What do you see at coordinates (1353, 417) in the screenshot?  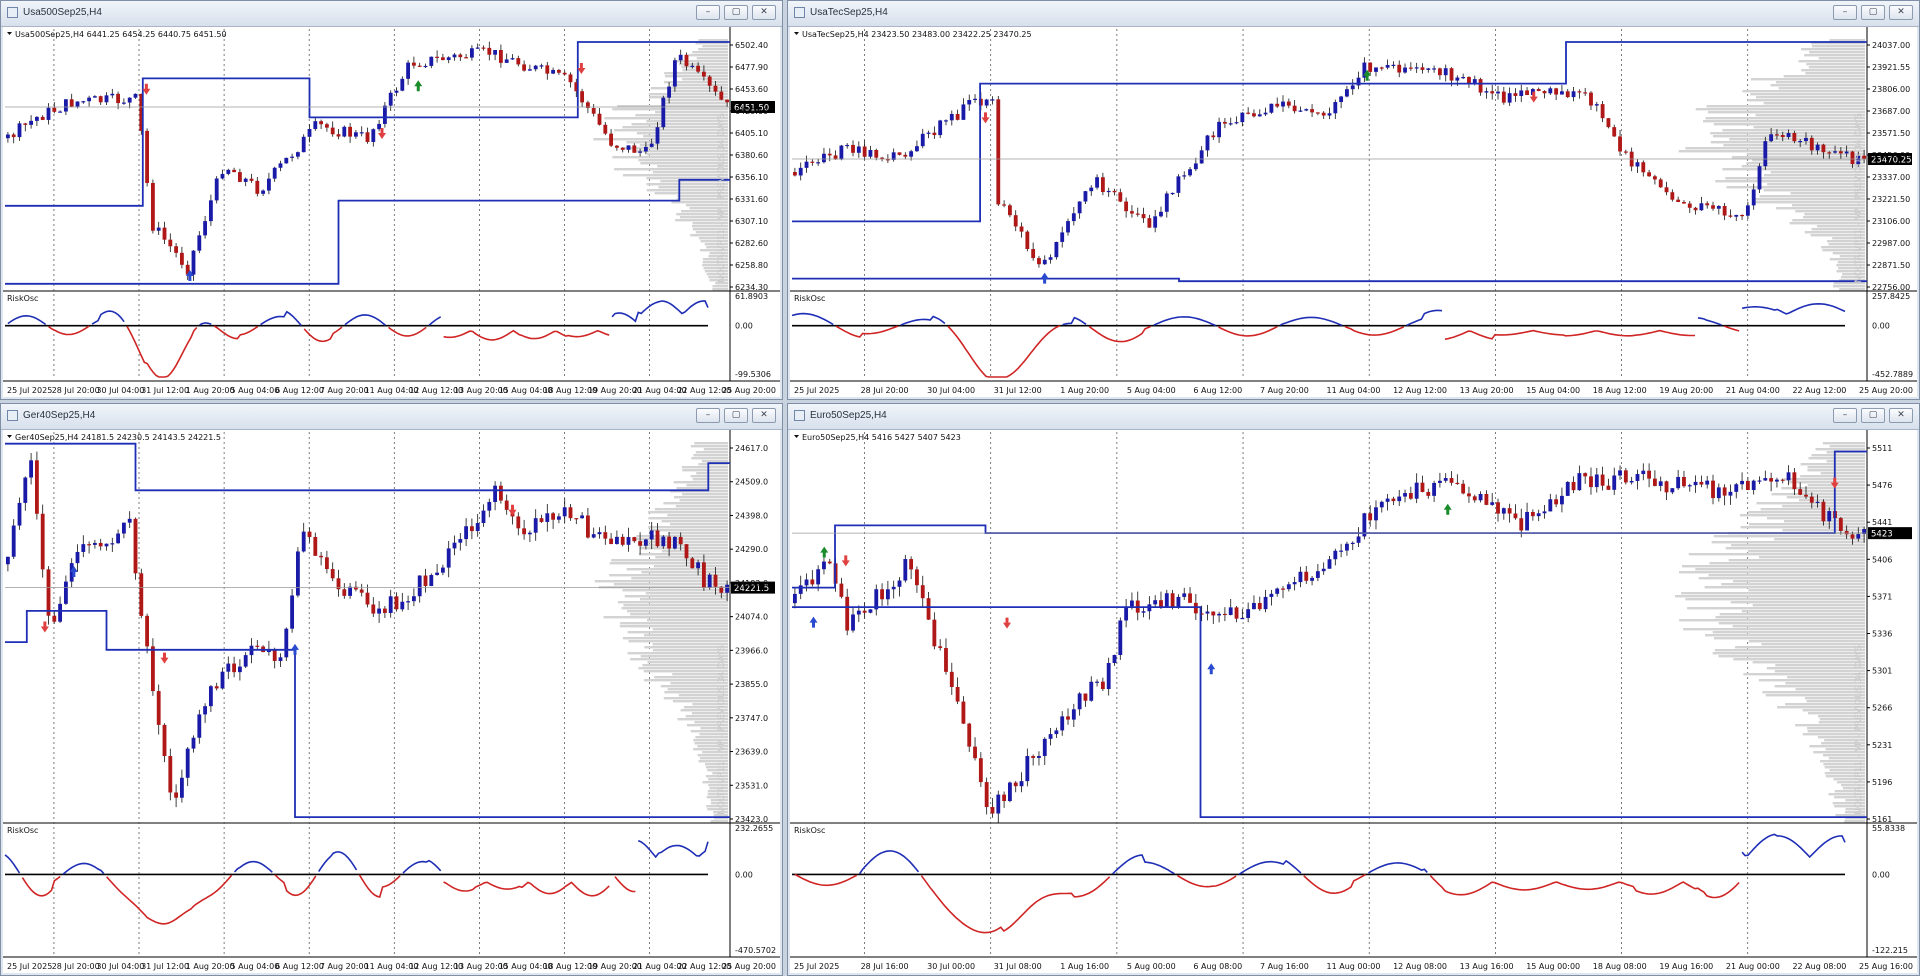 I see `window-titlebar: Euro50Sep25,H4 – ▢ ✕` at bounding box center [1353, 417].